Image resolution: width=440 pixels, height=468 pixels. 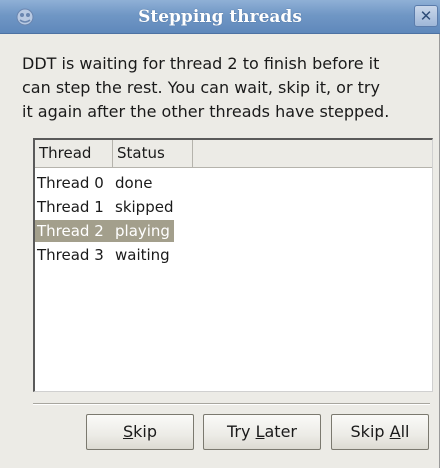 I want to click on skip-all-prefix: Skip, so click(x=370, y=431).